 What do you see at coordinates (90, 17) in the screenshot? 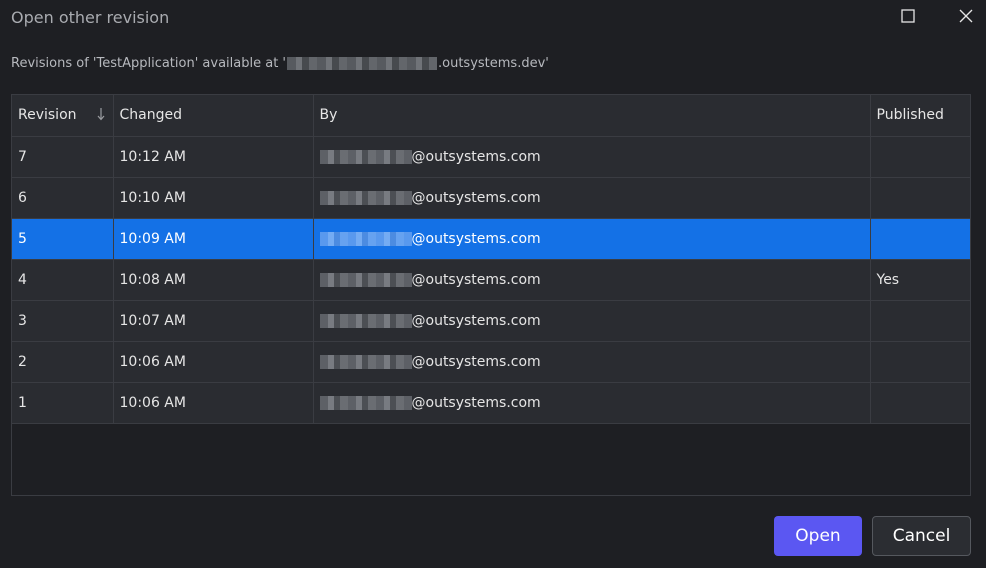
I see `dialog-title: Open other revision` at bounding box center [90, 17].